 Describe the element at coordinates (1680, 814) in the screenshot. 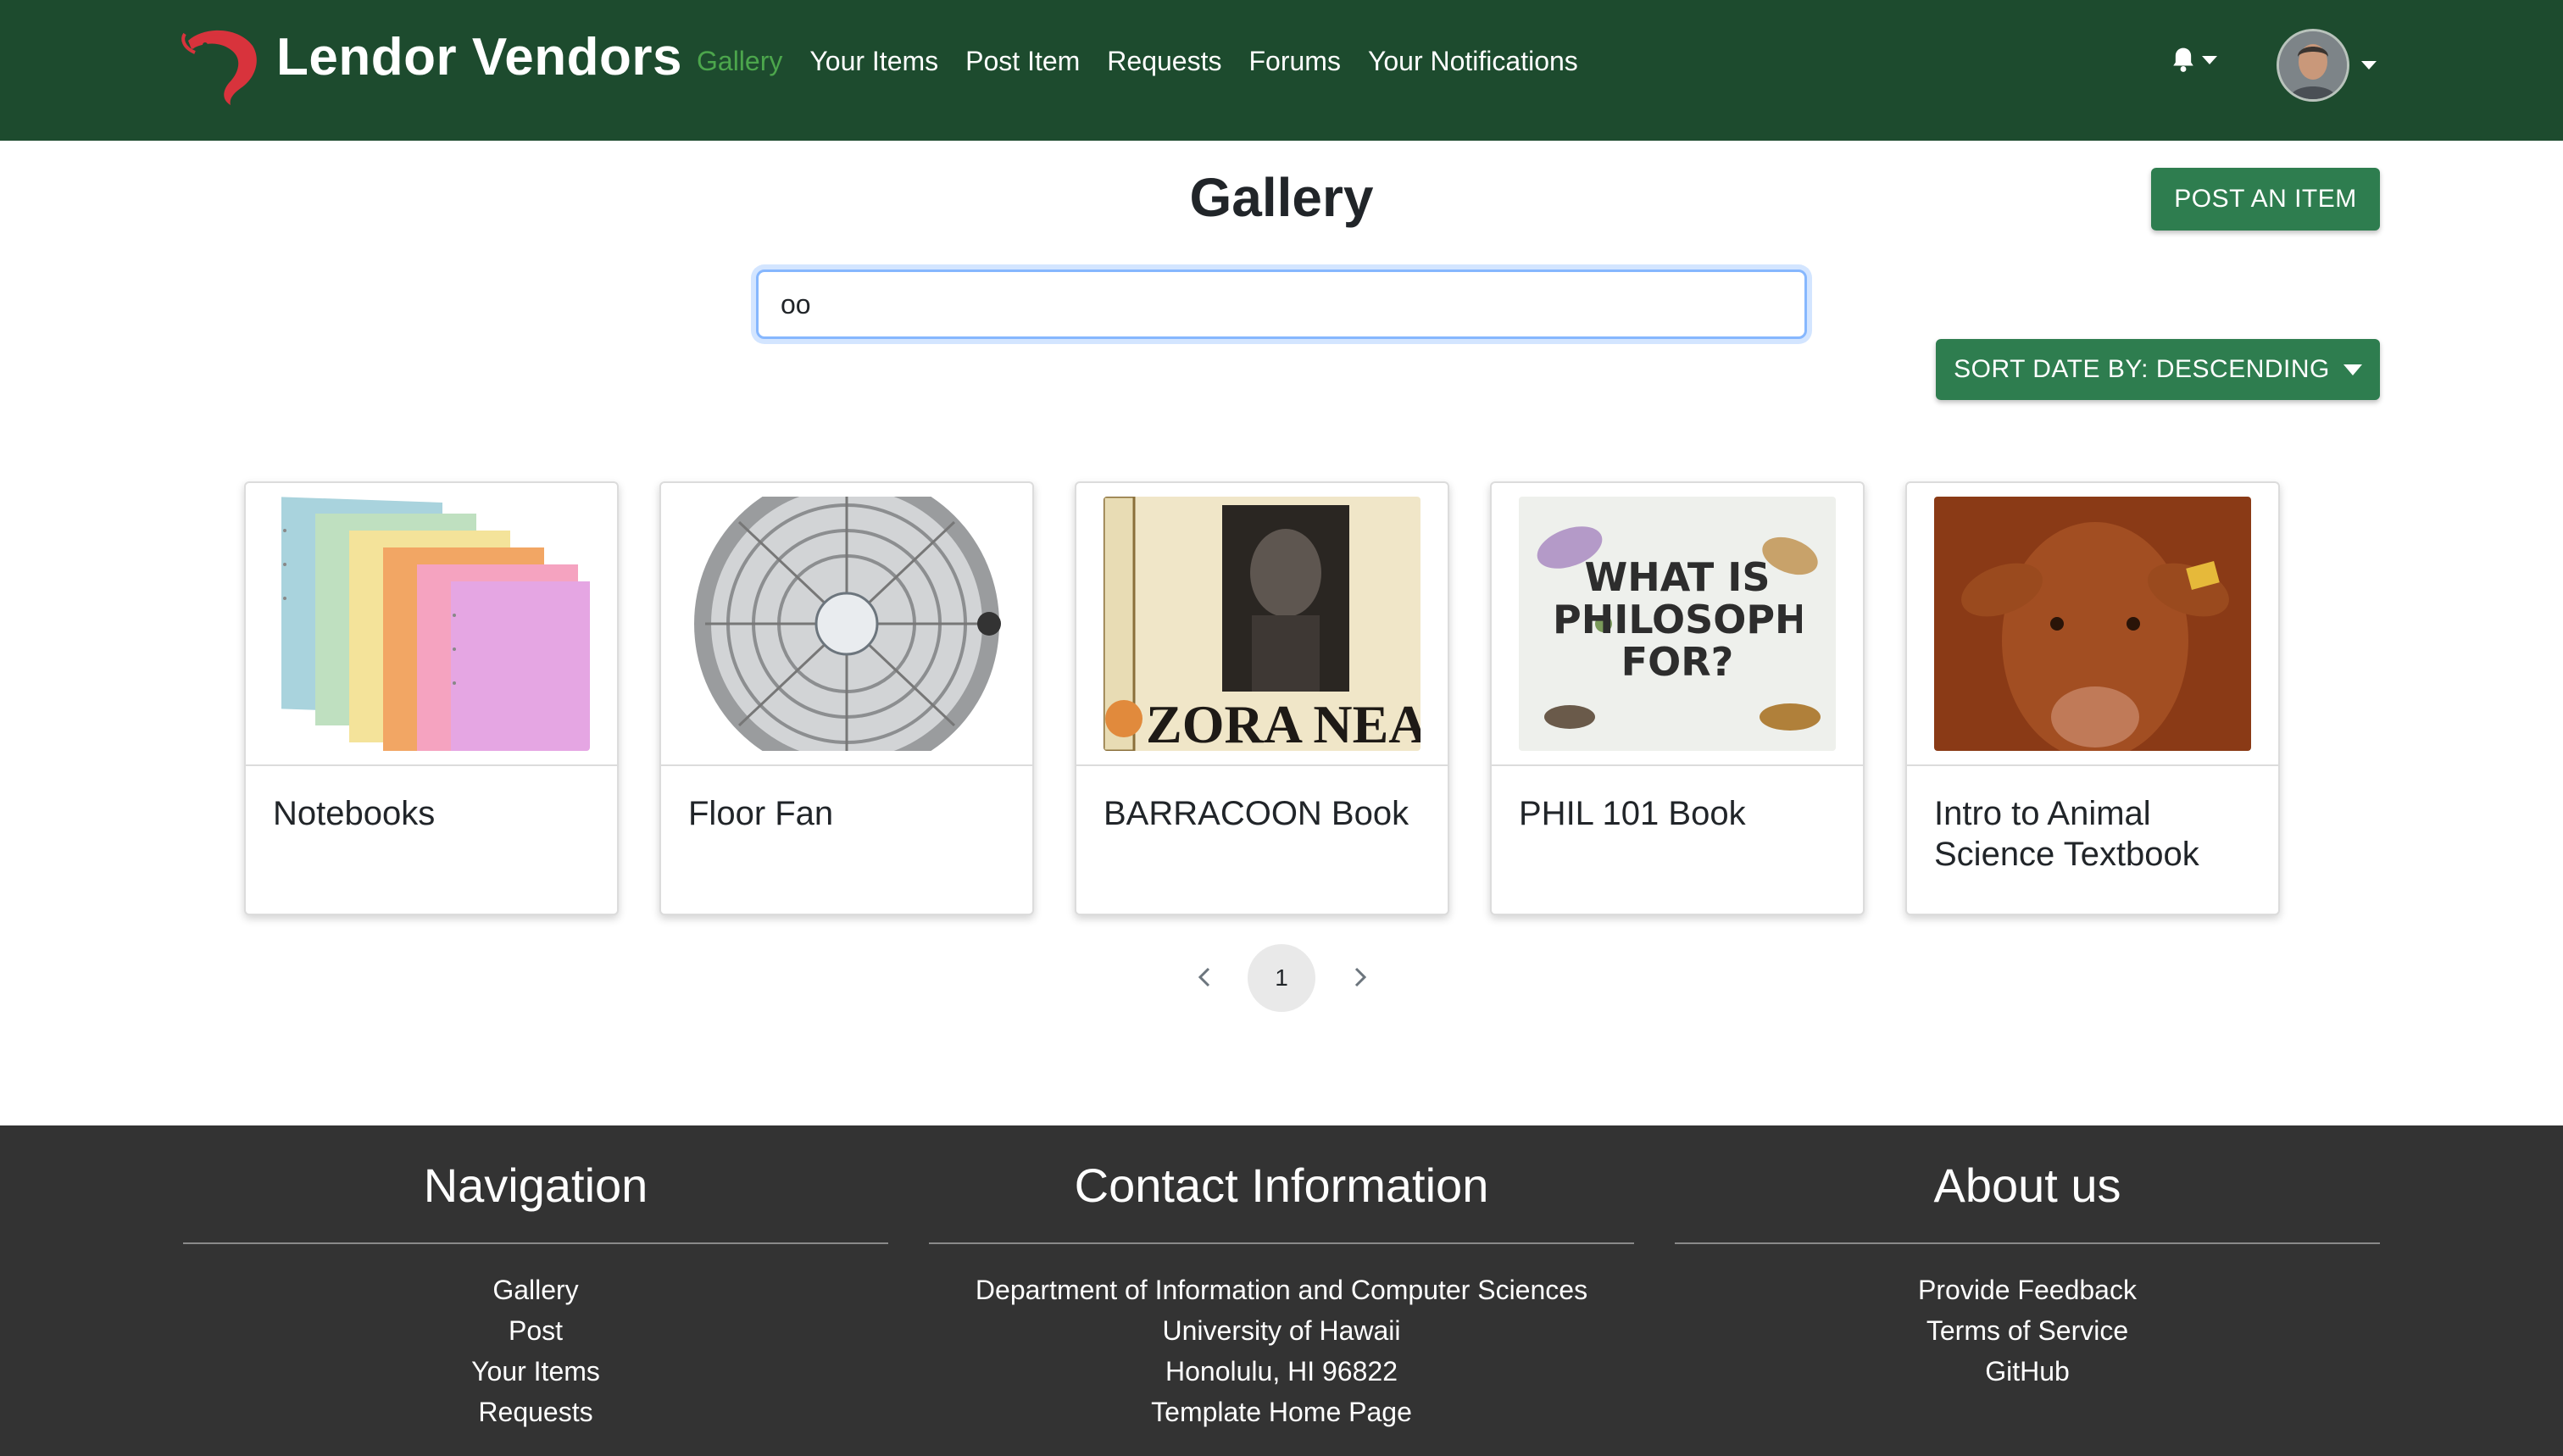

I see `item-title: PHIL 101 Book` at that location.